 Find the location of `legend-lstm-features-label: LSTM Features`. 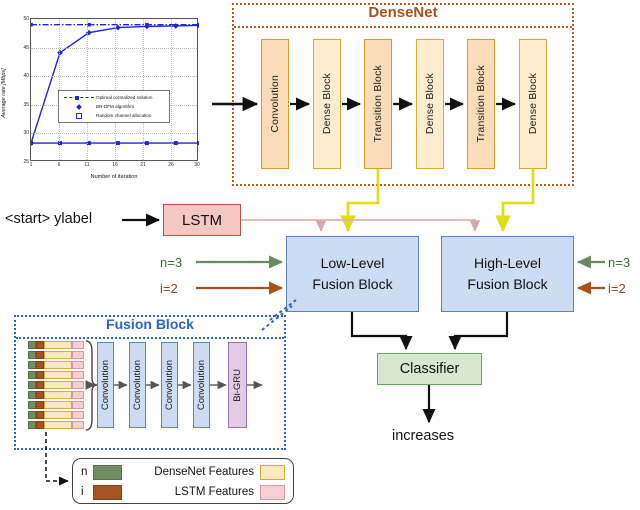

legend-lstm-features-label: LSTM Features is located at coordinates (214, 492).